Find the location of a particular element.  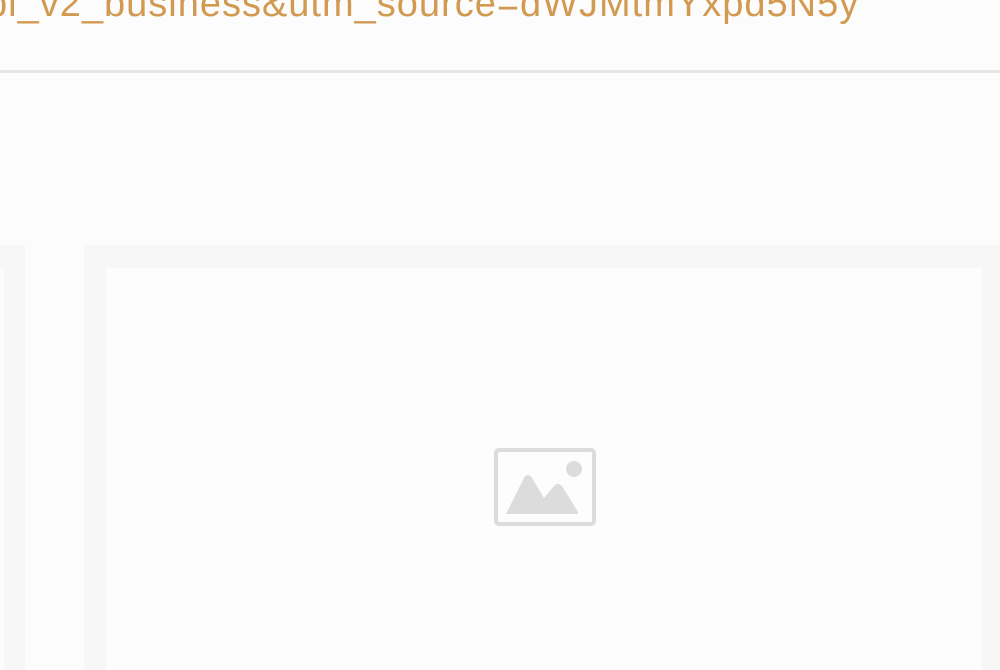

left-card is located at coordinates (12, 457).